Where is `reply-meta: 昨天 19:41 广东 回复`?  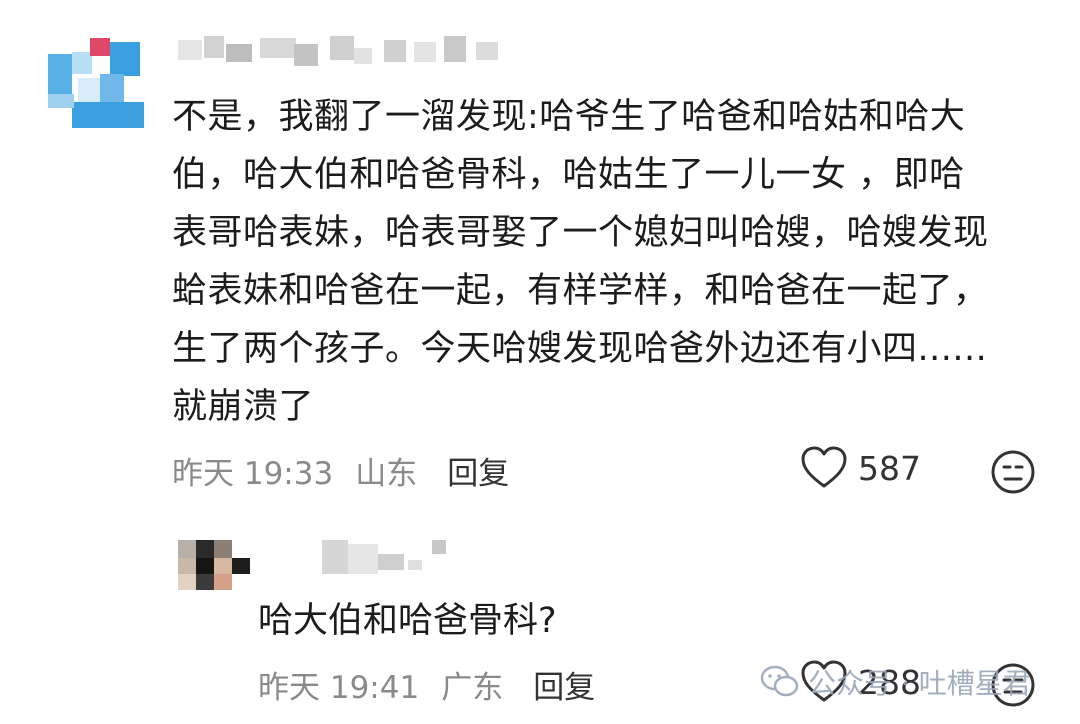
reply-meta: 昨天 19:41 广东 回复 is located at coordinates (426, 684).